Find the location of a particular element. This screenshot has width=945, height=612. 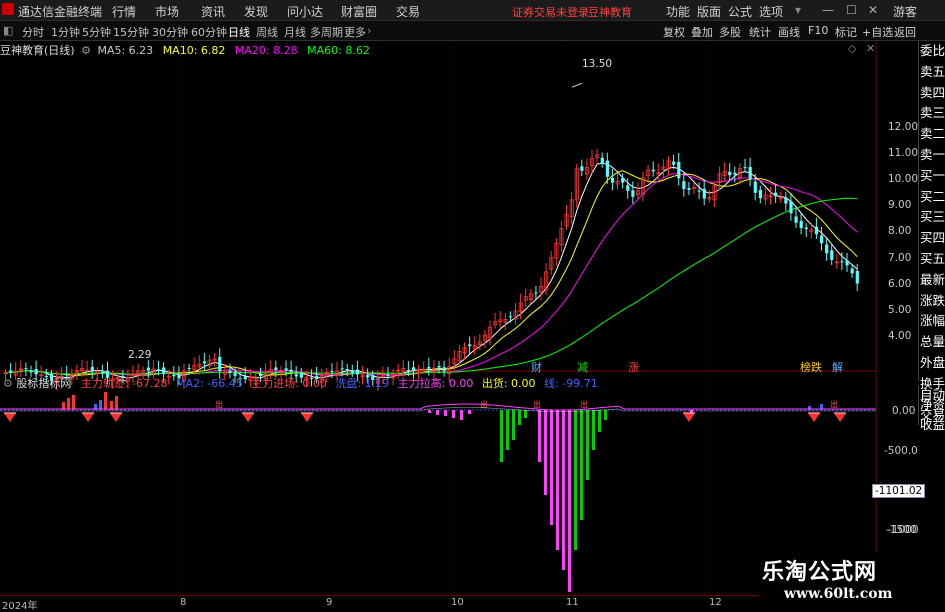

panel-zongliang: 总量 is located at coordinates (932, 342).